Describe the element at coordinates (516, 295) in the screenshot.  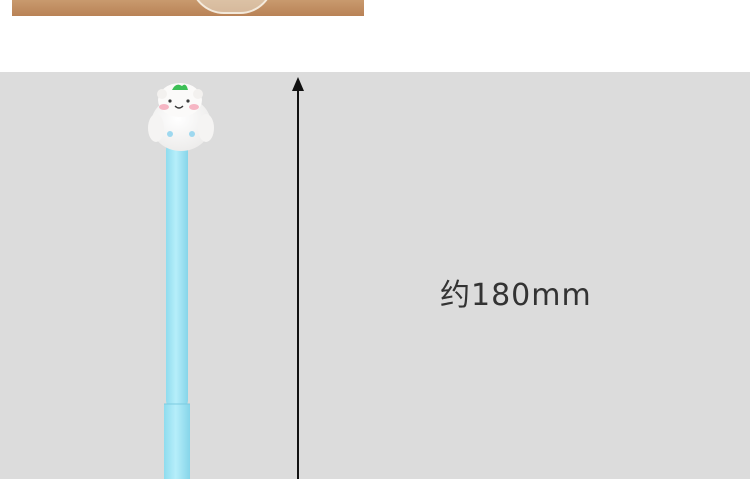
I see `dimension-label: 约180mm` at that location.